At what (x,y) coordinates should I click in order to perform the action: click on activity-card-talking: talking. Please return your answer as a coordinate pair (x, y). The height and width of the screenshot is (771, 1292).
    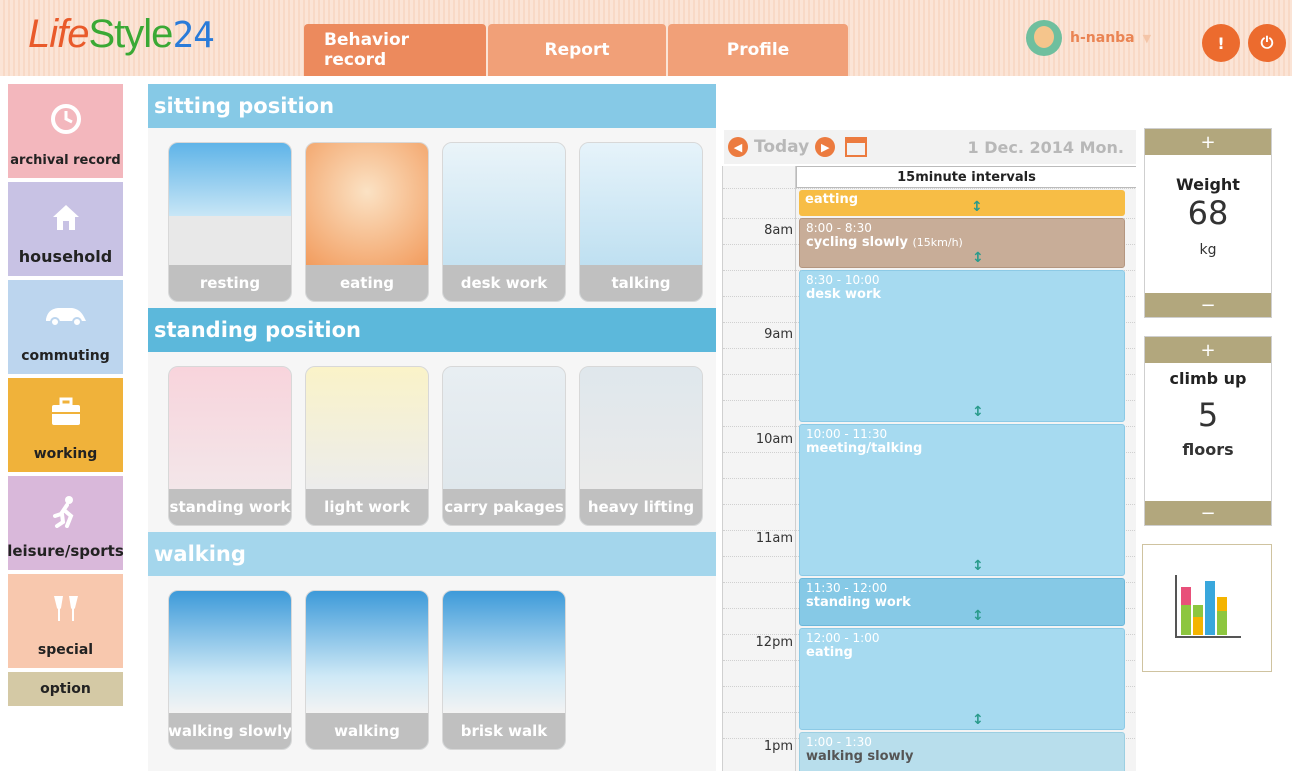
    Looking at the image, I should click on (641, 222).